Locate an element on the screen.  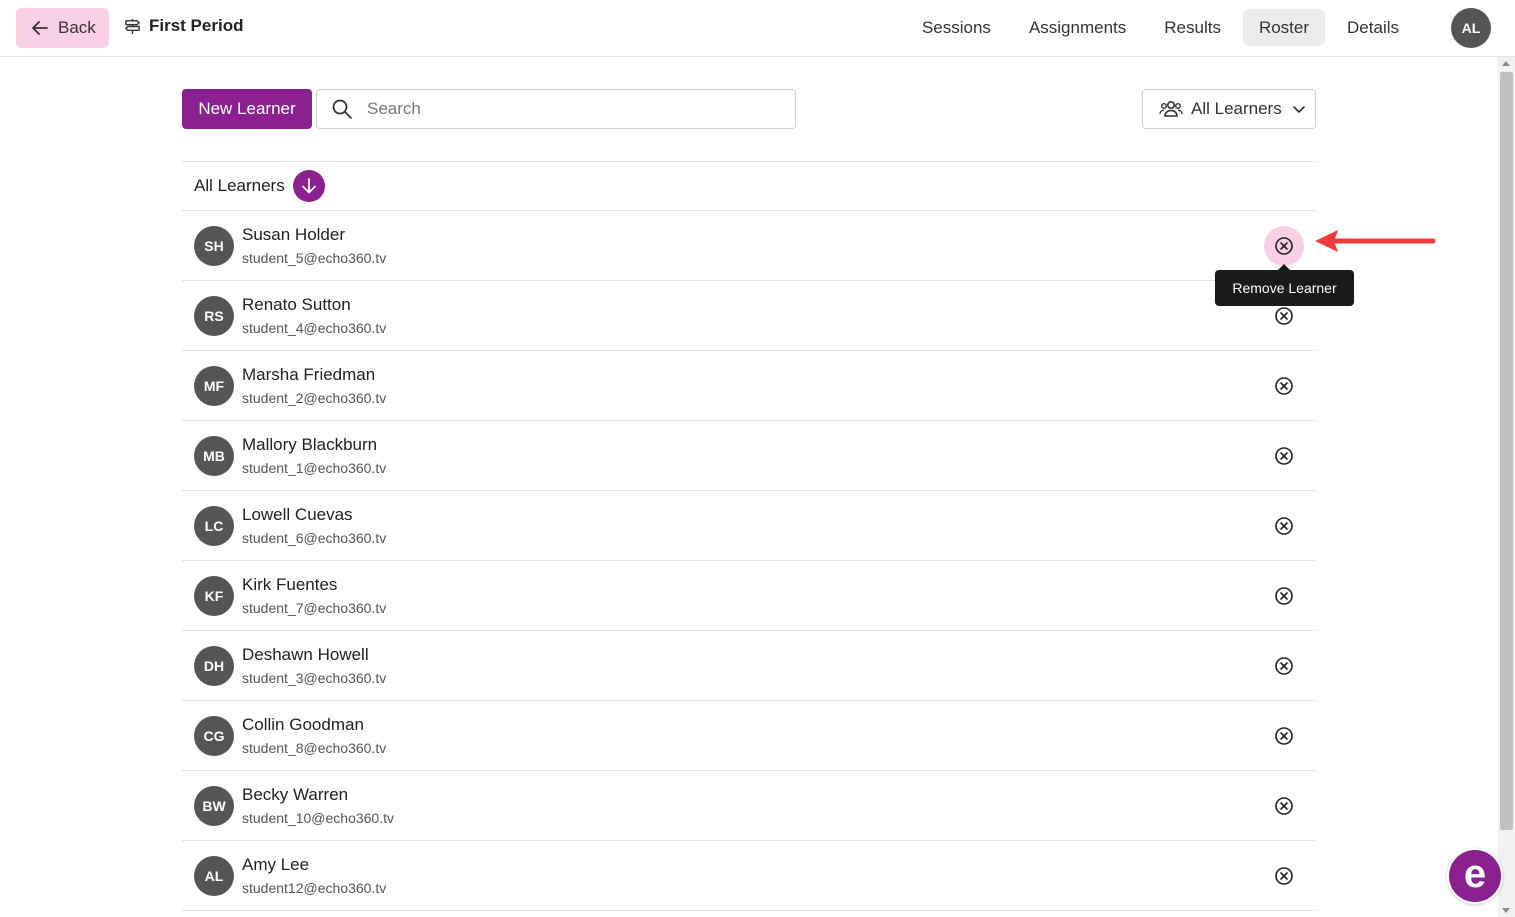
learner-avatar: LC is located at coordinates (214, 526).